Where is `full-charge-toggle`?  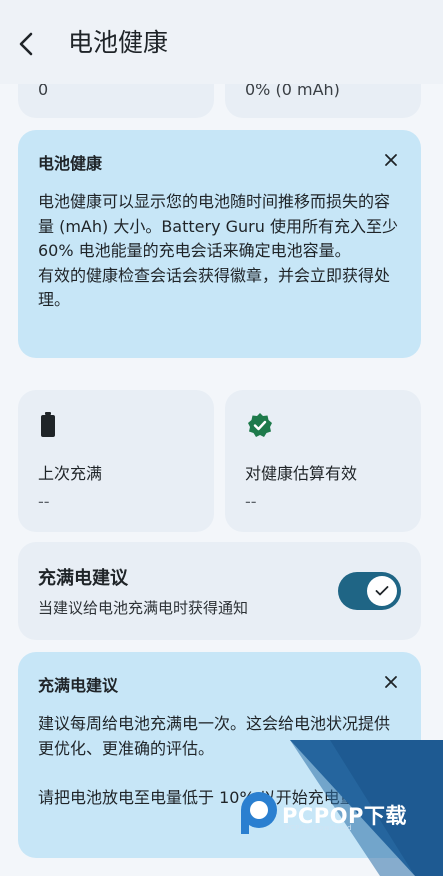 full-charge-toggle is located at coordinates (369, 591).